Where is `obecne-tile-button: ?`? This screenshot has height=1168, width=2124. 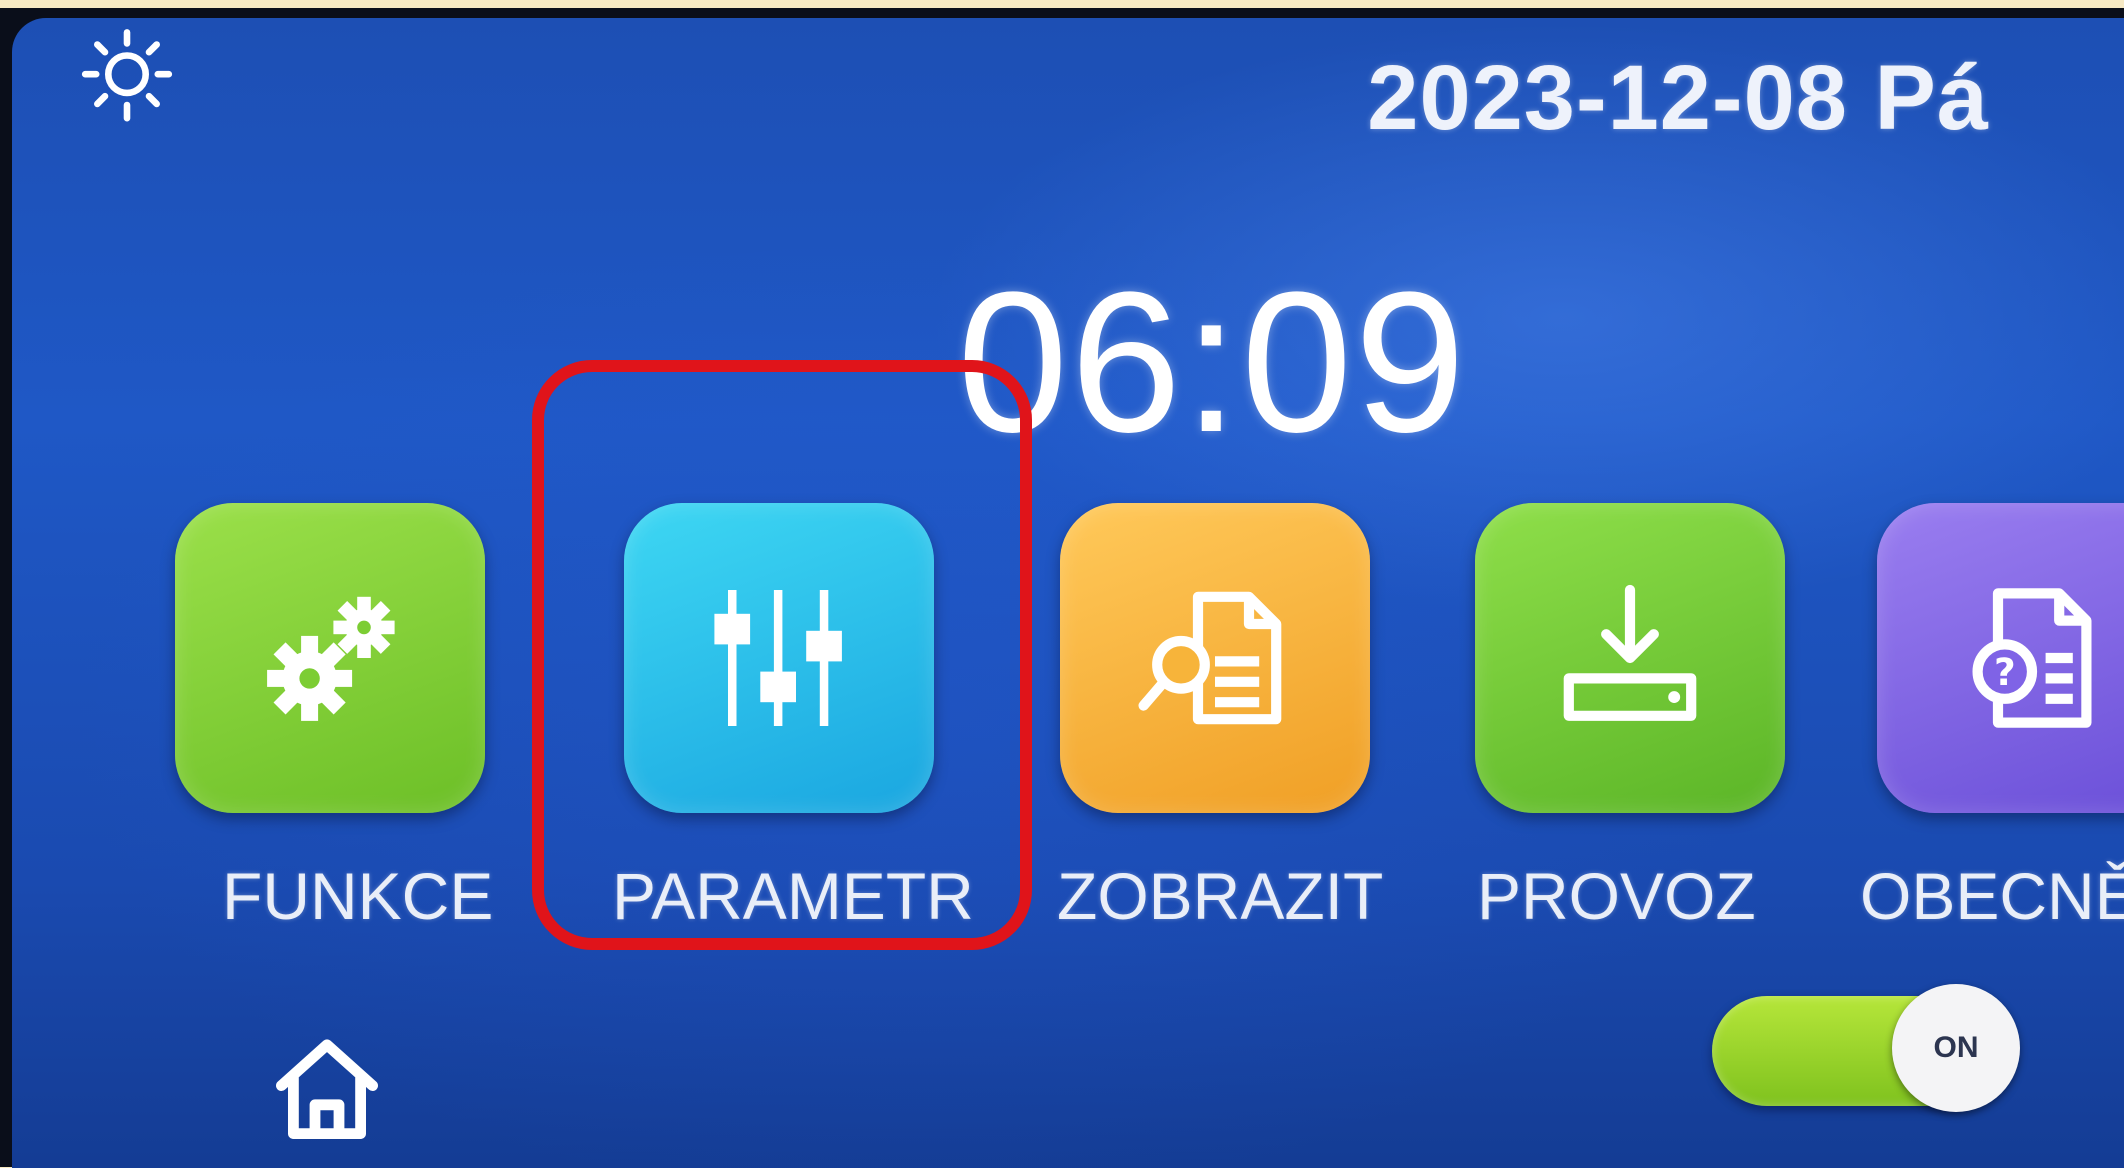
obecne-tile-button: ? is located at coordinates (2000, 658).